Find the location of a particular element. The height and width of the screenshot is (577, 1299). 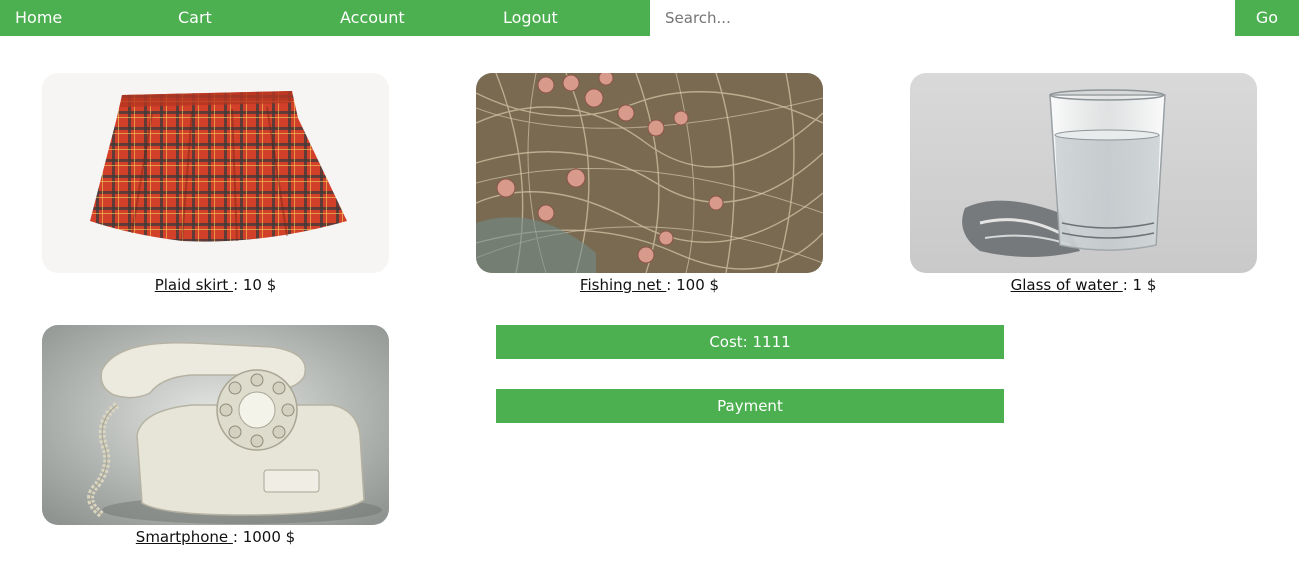

nav-cart-link: Cart is located at coordinates (195, 18).